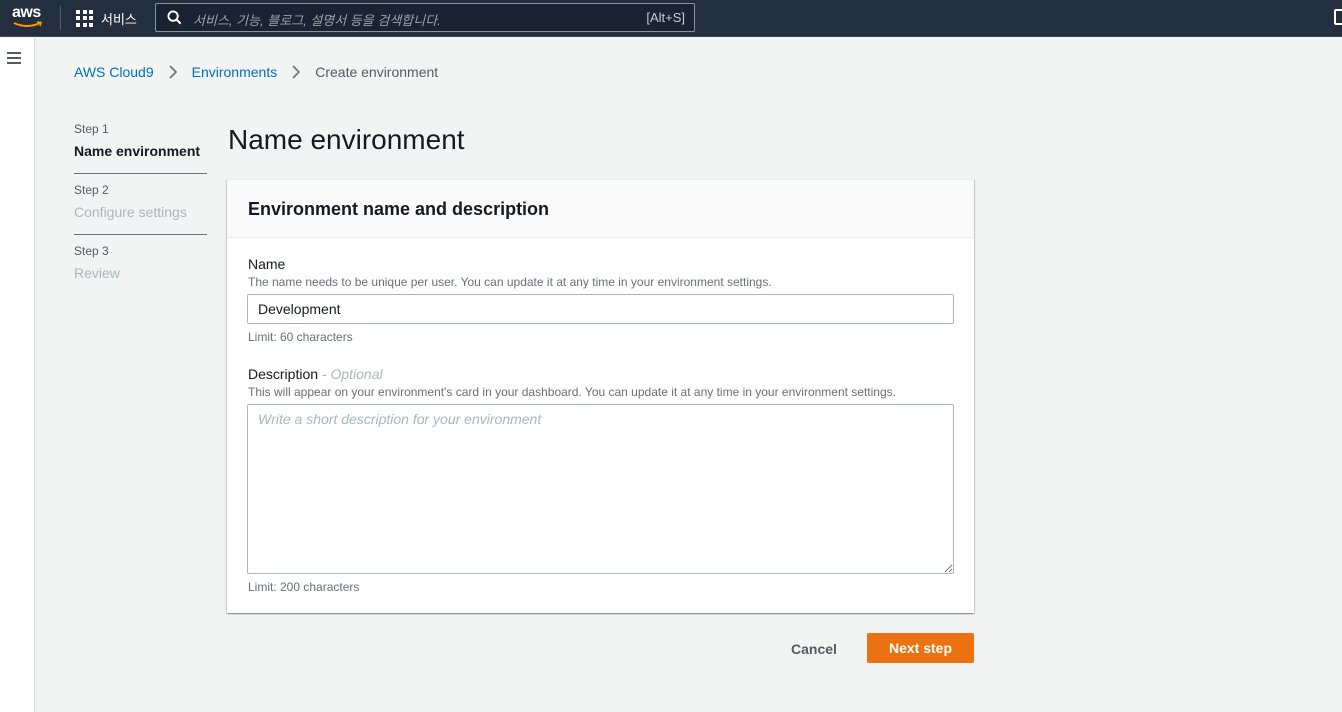 This screenshot has width=1342, height=712. Describe the element at coordinates (346, 139) in the screenshot. I see `page-title: Name environment` at that location.